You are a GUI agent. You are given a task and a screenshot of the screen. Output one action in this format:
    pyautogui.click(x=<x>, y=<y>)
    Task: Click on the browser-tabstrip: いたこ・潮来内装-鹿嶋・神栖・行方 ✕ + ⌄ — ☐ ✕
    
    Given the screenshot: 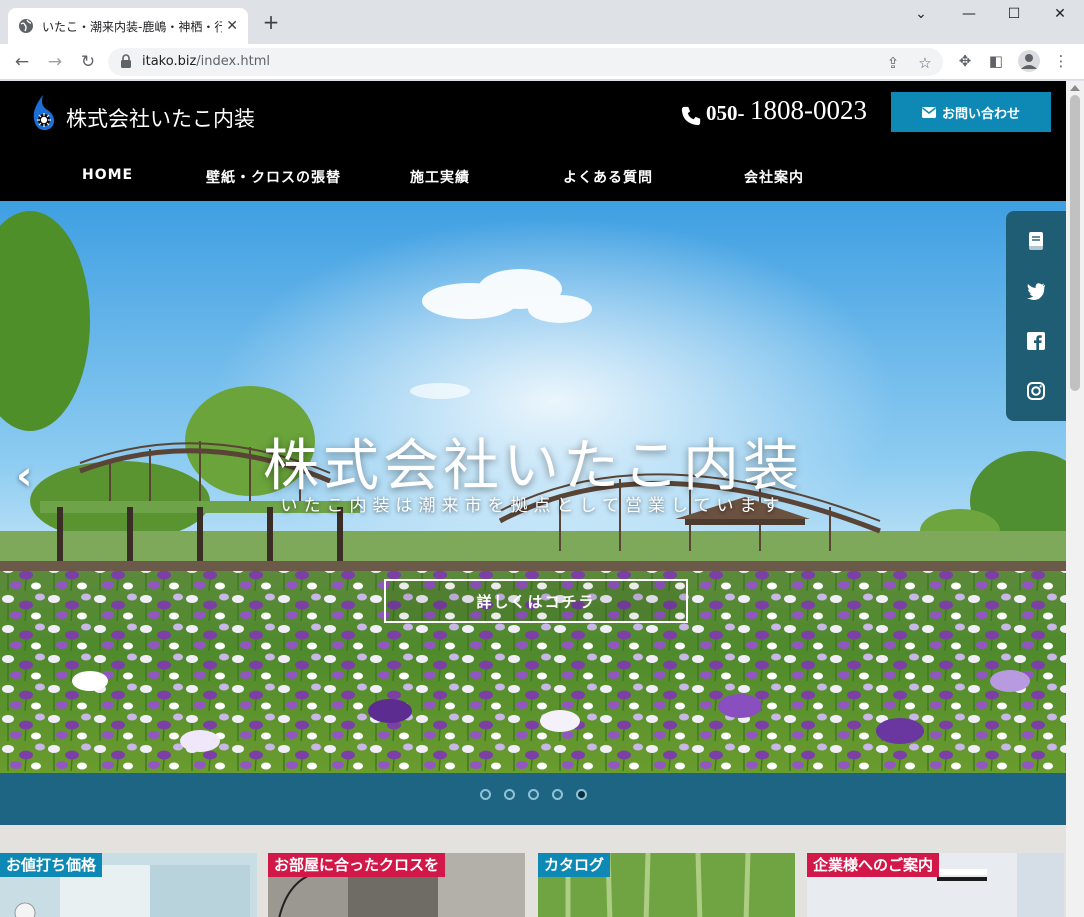 What is the action you would take?
    pyautogui.click(x=542, y=22)
    